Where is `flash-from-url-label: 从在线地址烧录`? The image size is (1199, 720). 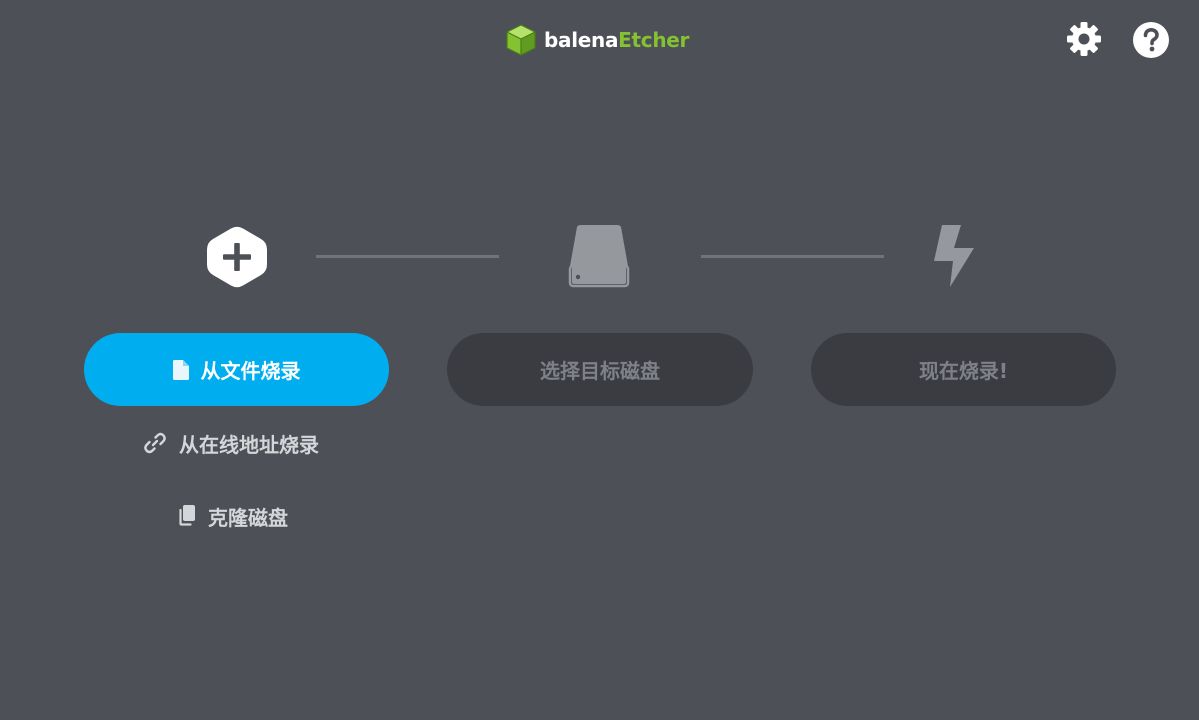 flash-from-url-label: 从在线地址烧录 is located at coordinates (249, 444).